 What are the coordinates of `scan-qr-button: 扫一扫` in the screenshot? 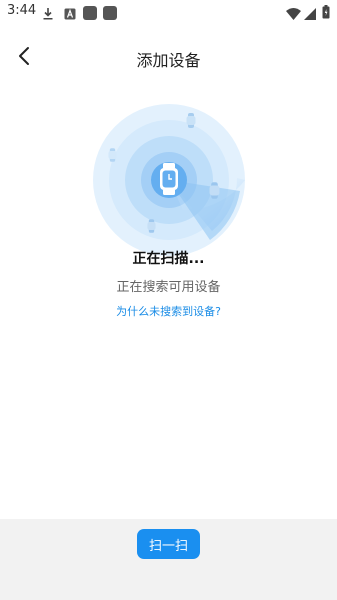 It's located at (168, 544).